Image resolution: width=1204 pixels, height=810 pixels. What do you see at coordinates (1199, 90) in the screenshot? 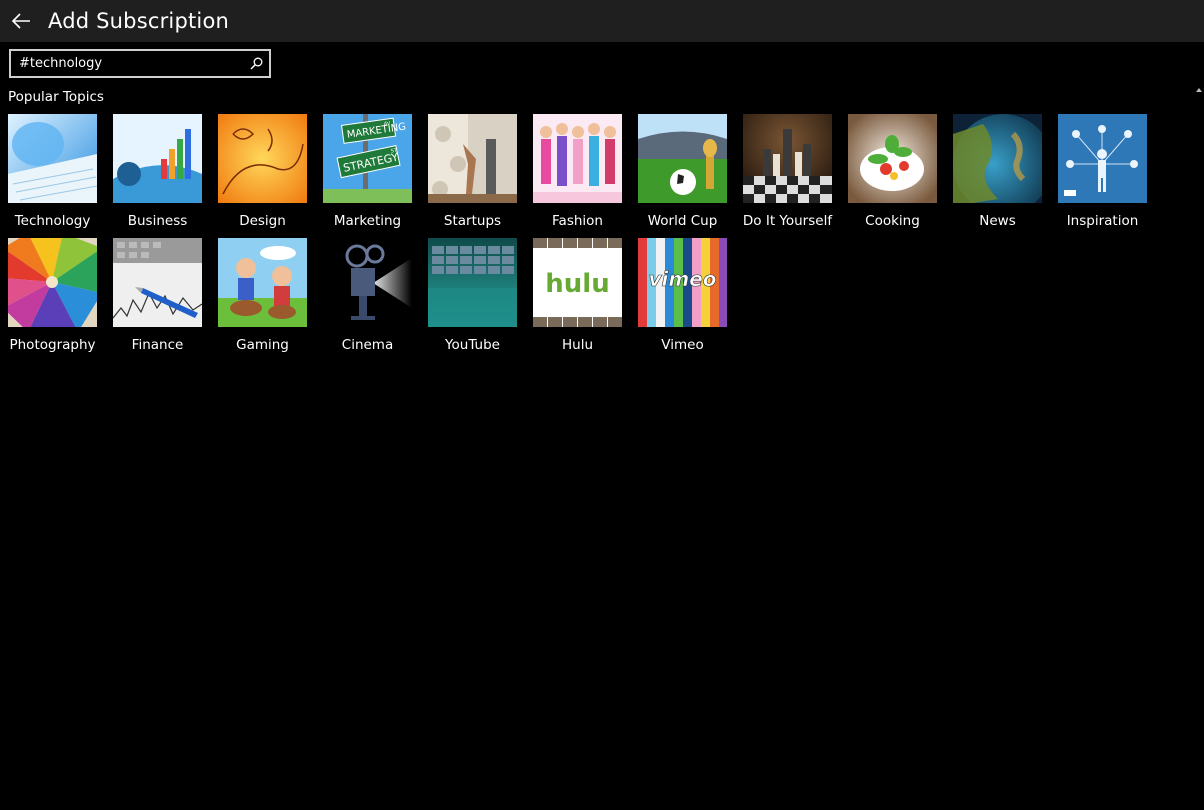
I see `scroll-up-arrow-icon` at bounding box center [1199, 90].